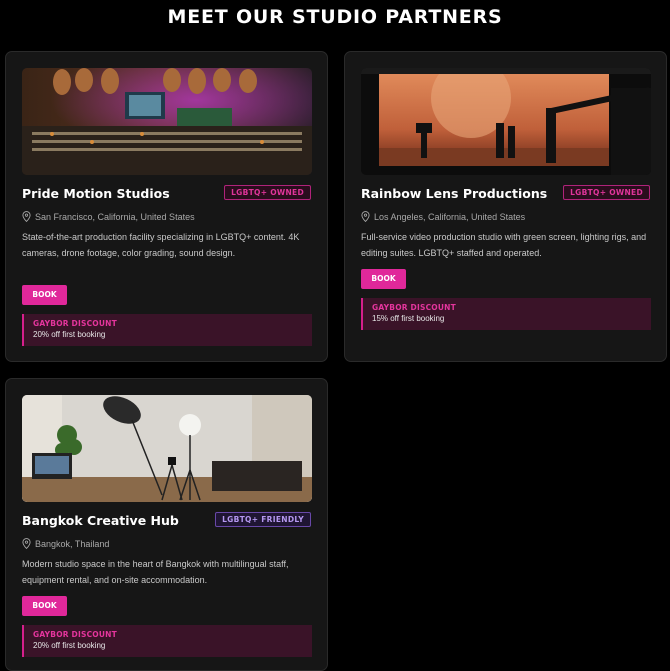 Image resolution: width=670 pixels, height=671 pixels. What do you see at coordinates (506, 314) in the screenshot?
I see `discount-box: GAYBOR DISCOUNT 15% off first booking` at bounding box center [506, 314].